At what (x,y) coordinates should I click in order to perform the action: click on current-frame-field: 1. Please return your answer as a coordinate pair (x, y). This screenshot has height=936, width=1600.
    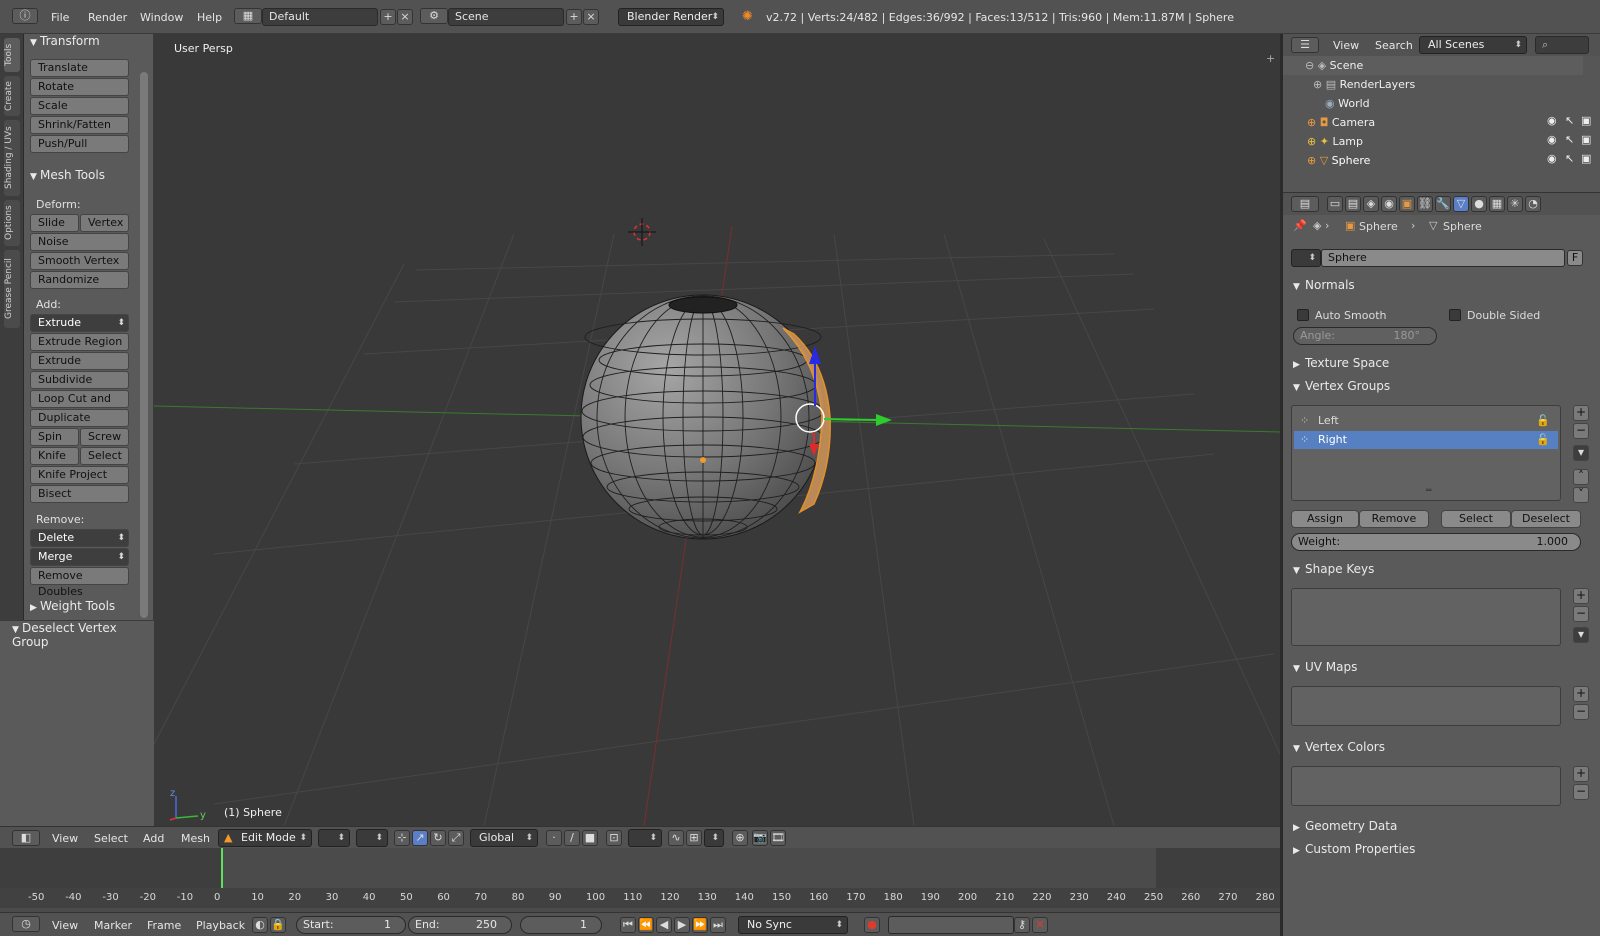
    Looking at the image, I should click on (561, 925).